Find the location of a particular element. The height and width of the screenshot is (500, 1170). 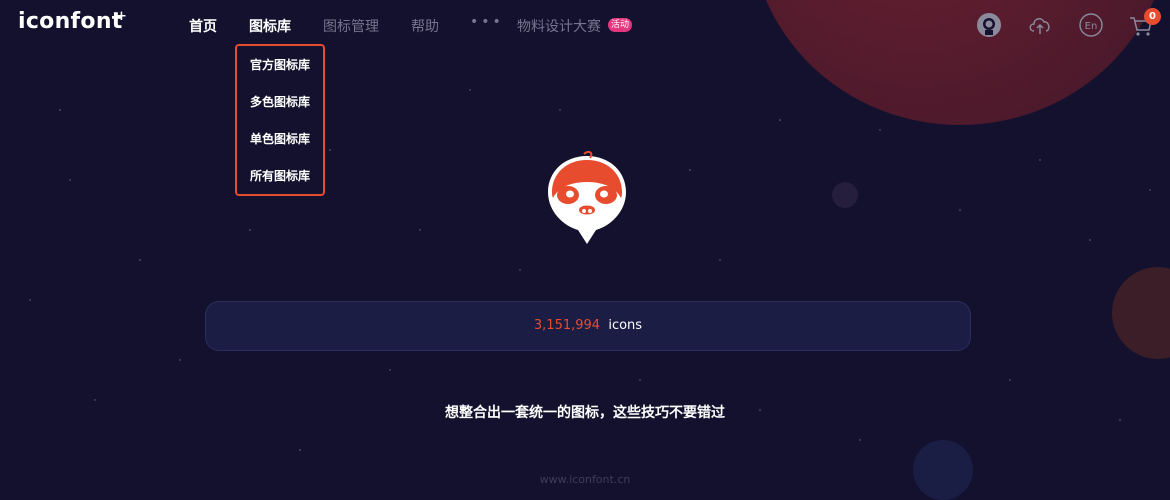

search-bar: 3,151,994 icons is located at coordinates (588, 326).